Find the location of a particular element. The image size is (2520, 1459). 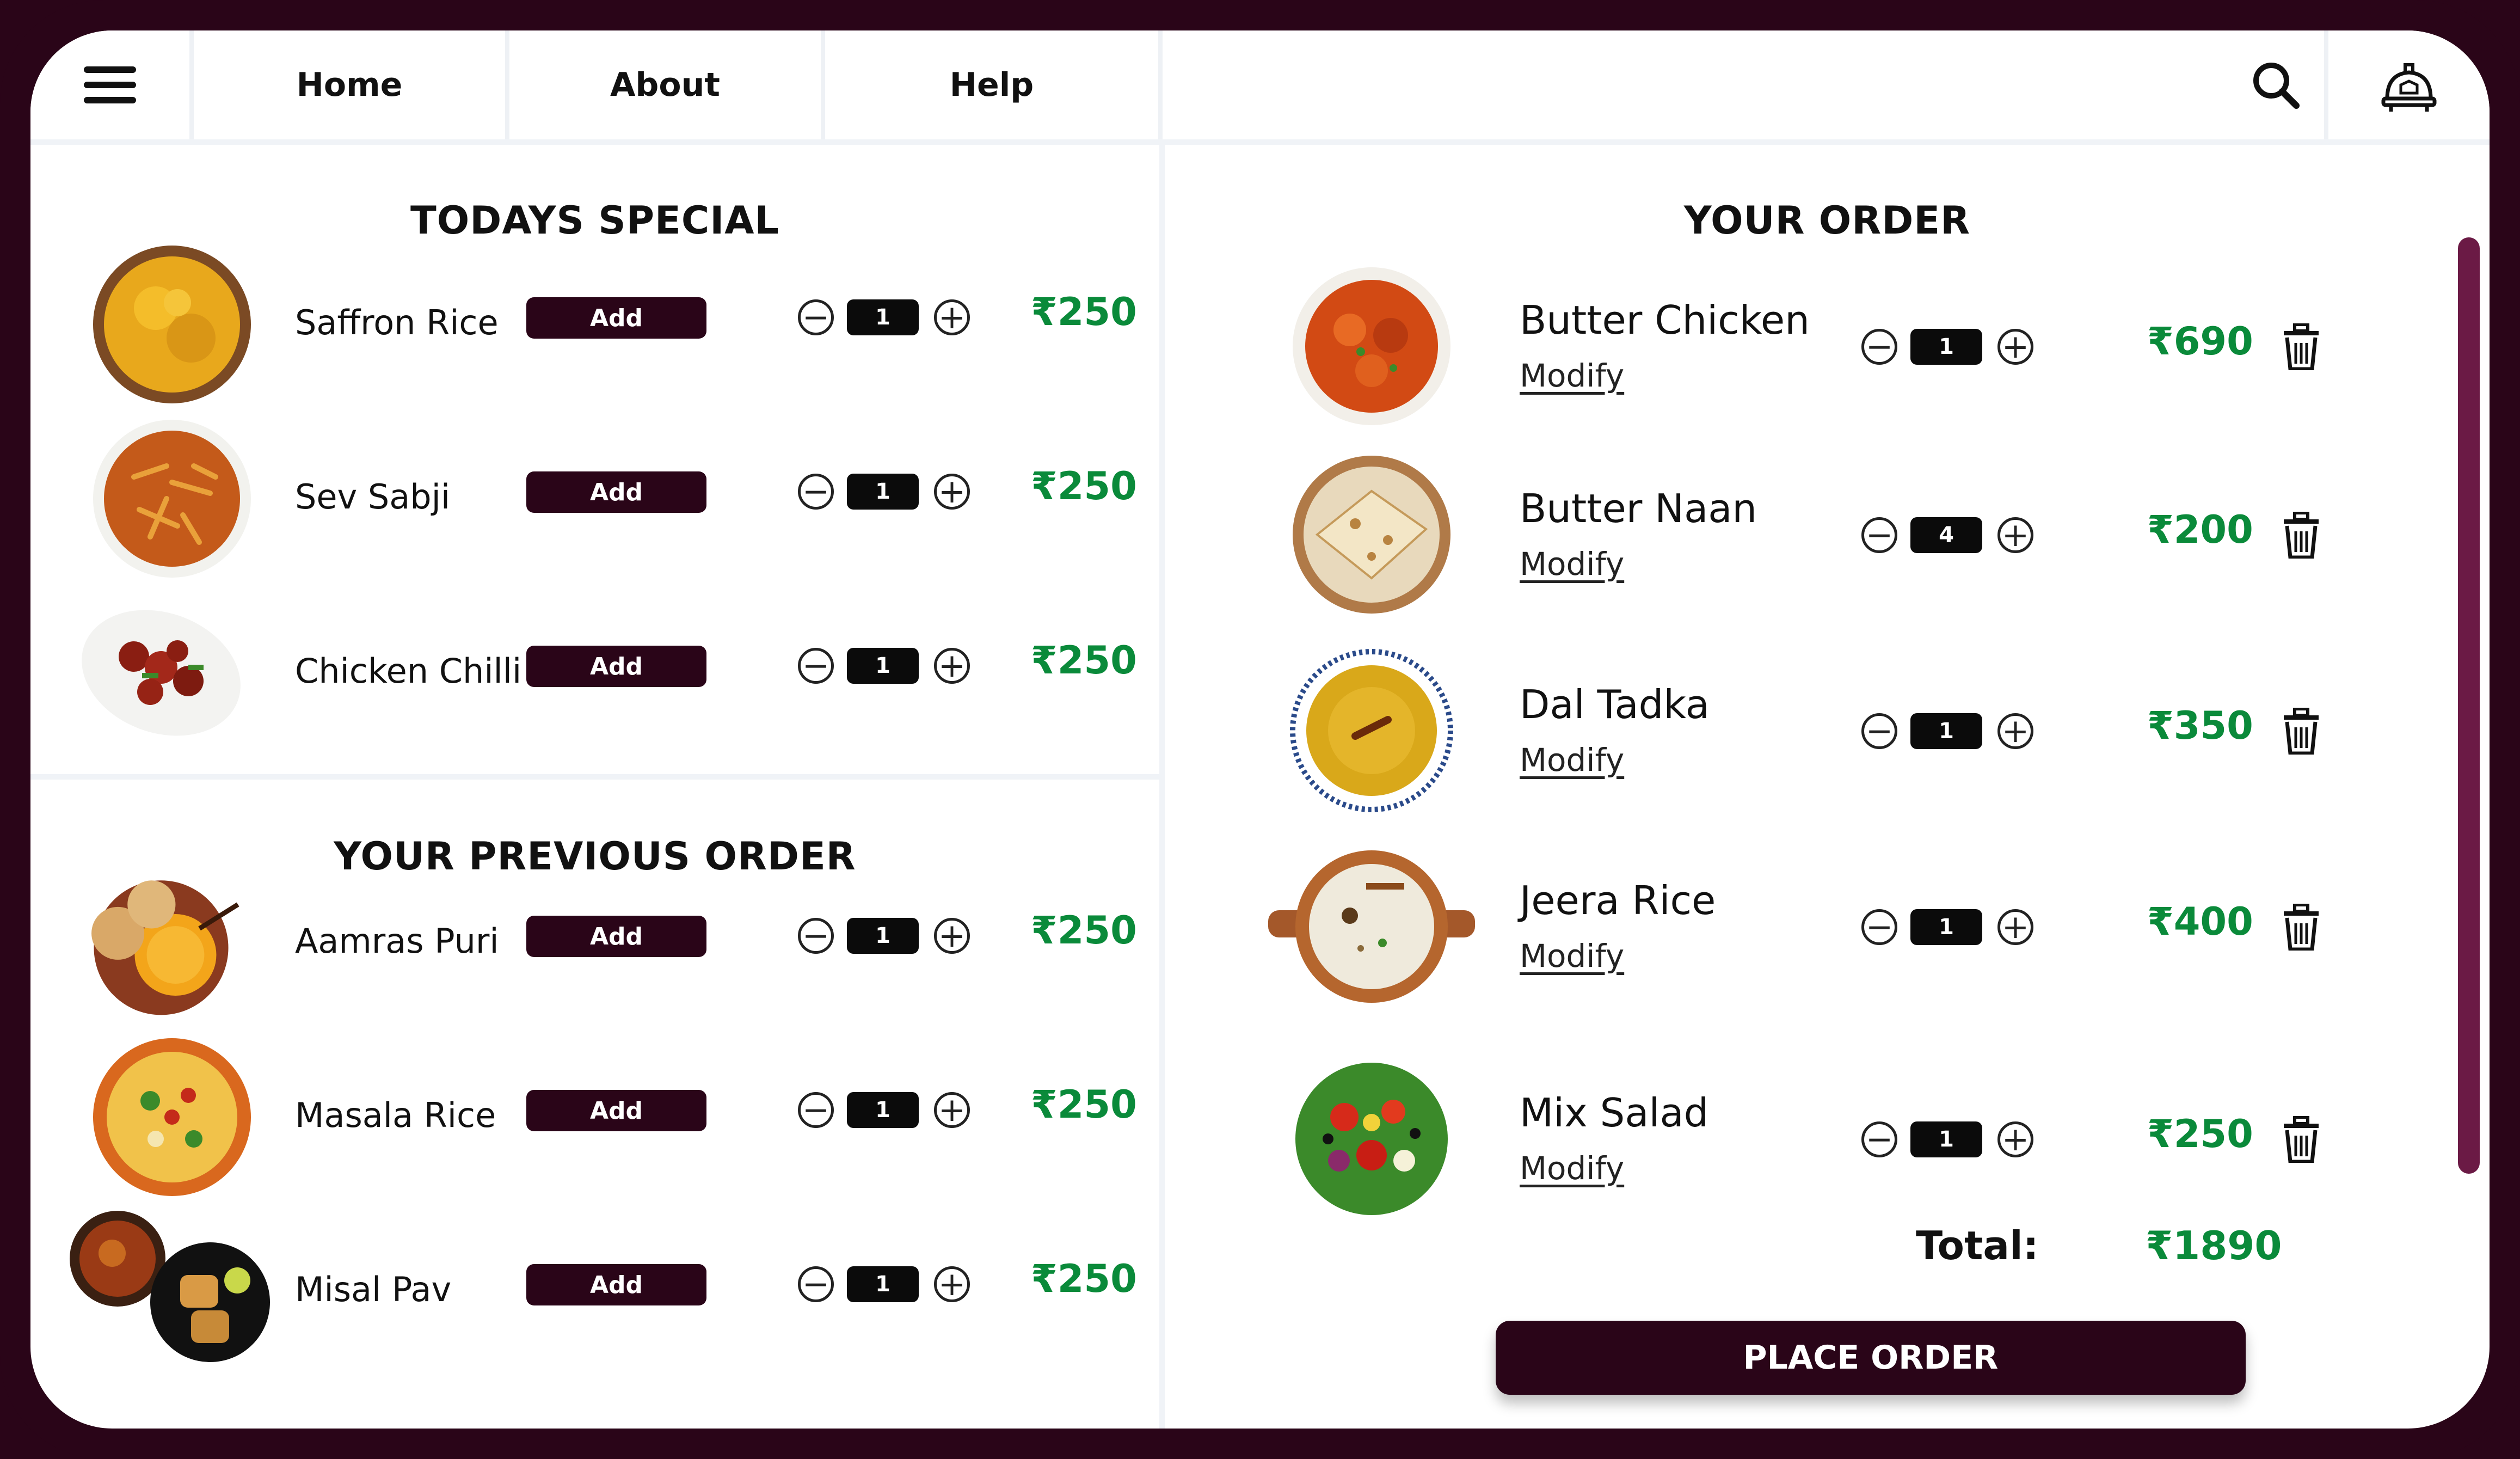

order-item: Butter Naan Modify − 4 + ₹200 is located at coordinates (1827, 540).